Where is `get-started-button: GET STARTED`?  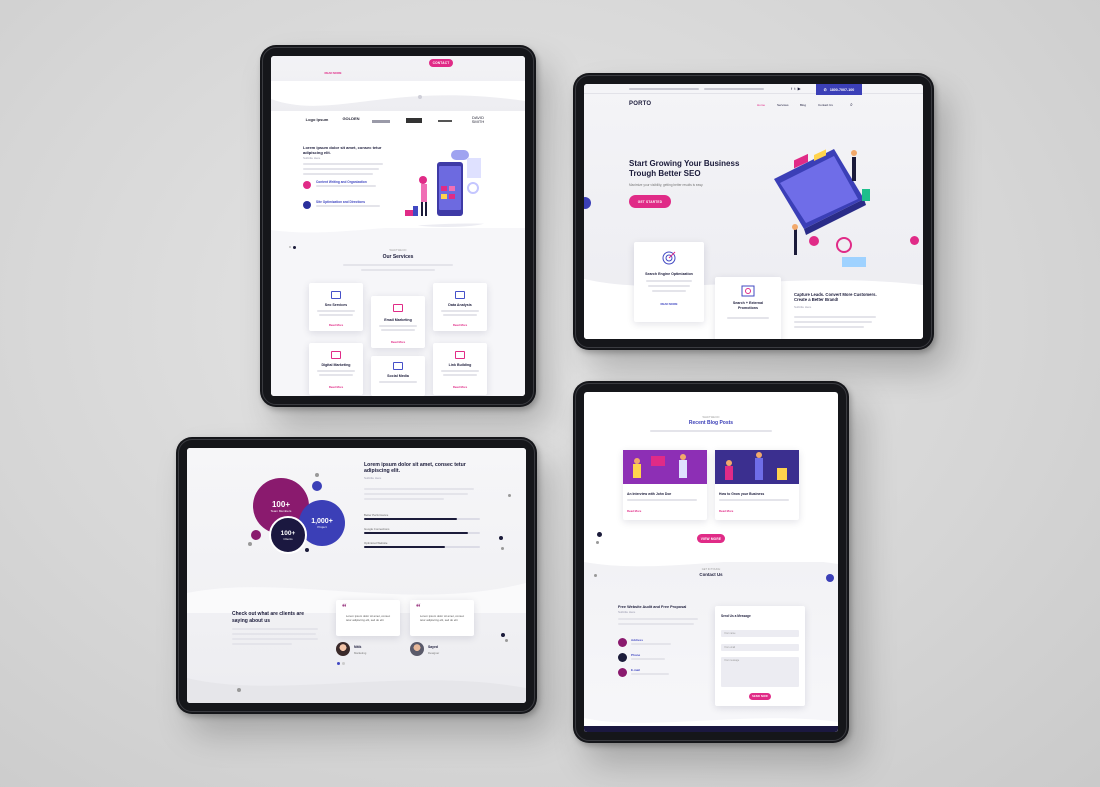
get-started-button: GET STARTED is located at coordinates (650, 201).